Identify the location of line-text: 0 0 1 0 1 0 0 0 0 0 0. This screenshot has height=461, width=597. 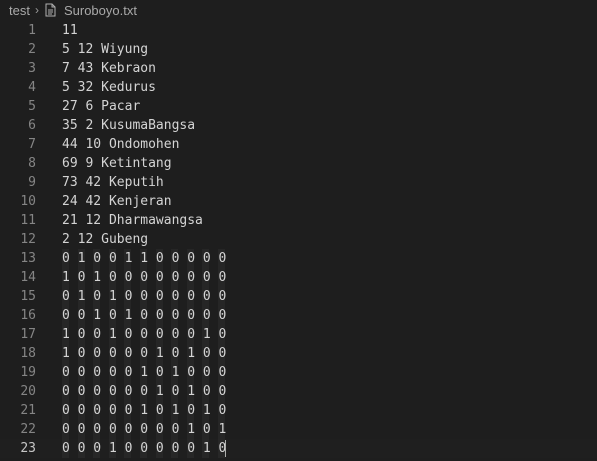
(144, 315).